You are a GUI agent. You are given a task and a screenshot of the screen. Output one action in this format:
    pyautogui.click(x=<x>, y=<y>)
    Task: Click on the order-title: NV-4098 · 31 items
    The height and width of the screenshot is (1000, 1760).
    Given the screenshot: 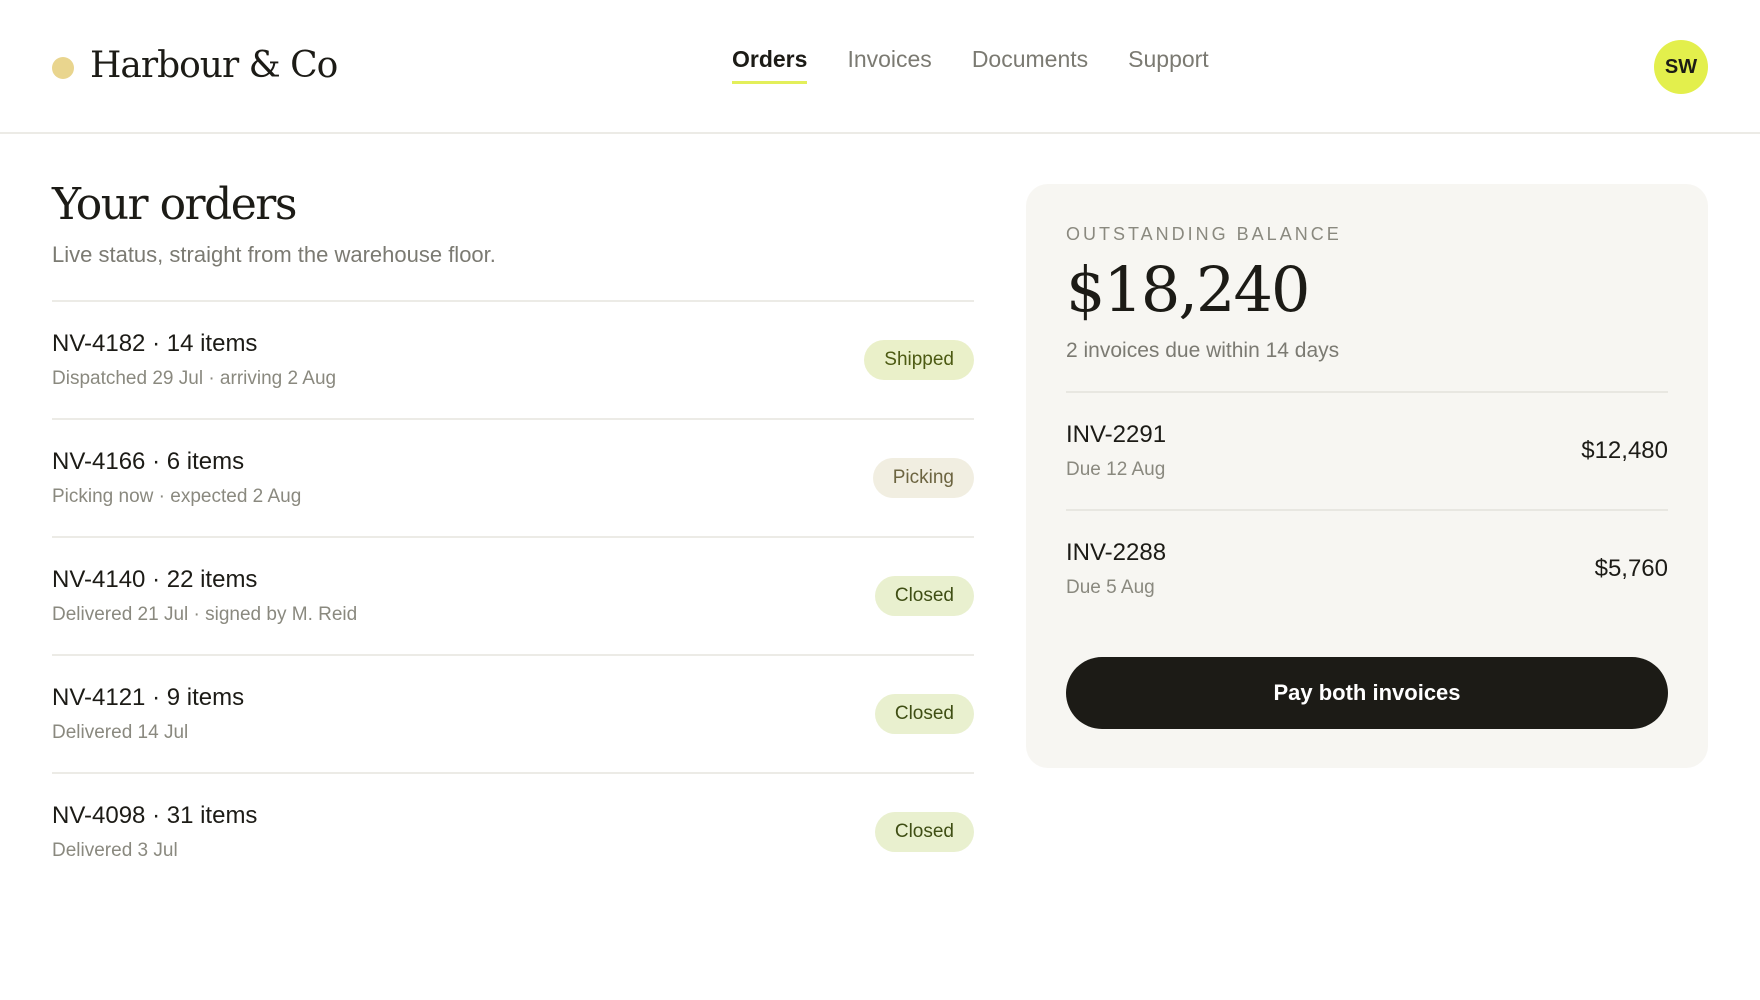 What is the action you would take?
    pyautogui.click(x=155, y=815)
    